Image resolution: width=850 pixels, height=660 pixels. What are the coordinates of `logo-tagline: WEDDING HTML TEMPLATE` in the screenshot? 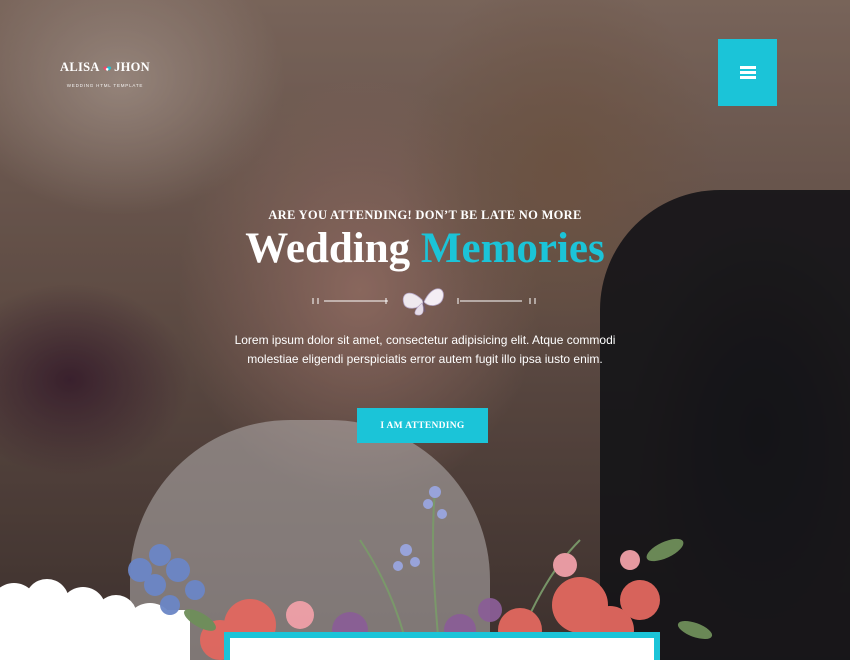 It's located at (105, 85).